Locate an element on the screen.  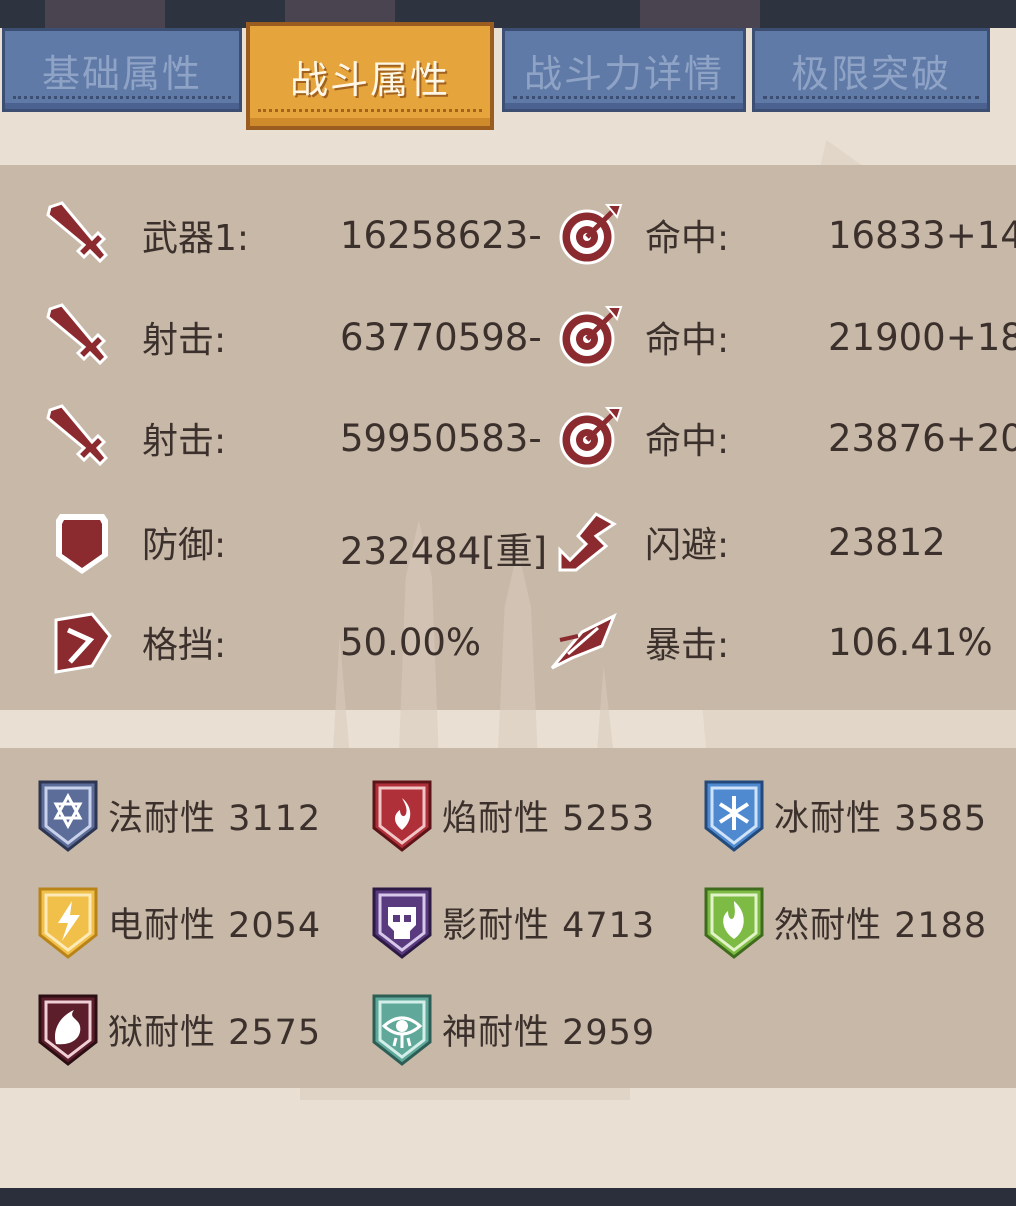
star-of-david-icon is located at coordinates (68, 816).